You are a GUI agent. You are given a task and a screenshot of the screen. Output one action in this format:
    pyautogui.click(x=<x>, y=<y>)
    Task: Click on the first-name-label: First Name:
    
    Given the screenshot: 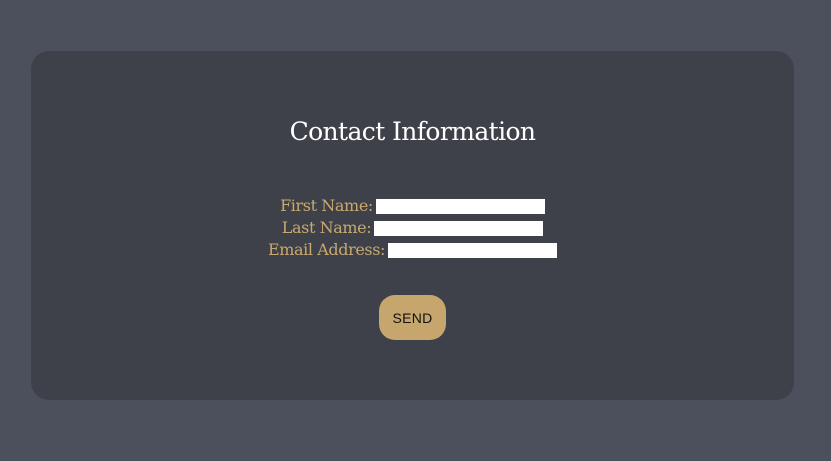 What is the action you would take?
    pyautogui.click(x=326, y=205)
    